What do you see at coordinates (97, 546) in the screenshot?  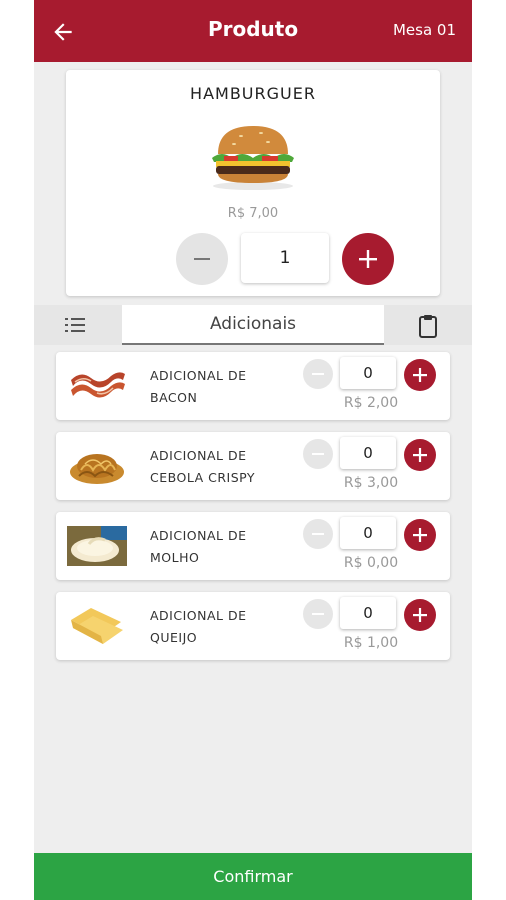 I see `sauce-image` at bounding box center [97, 546].